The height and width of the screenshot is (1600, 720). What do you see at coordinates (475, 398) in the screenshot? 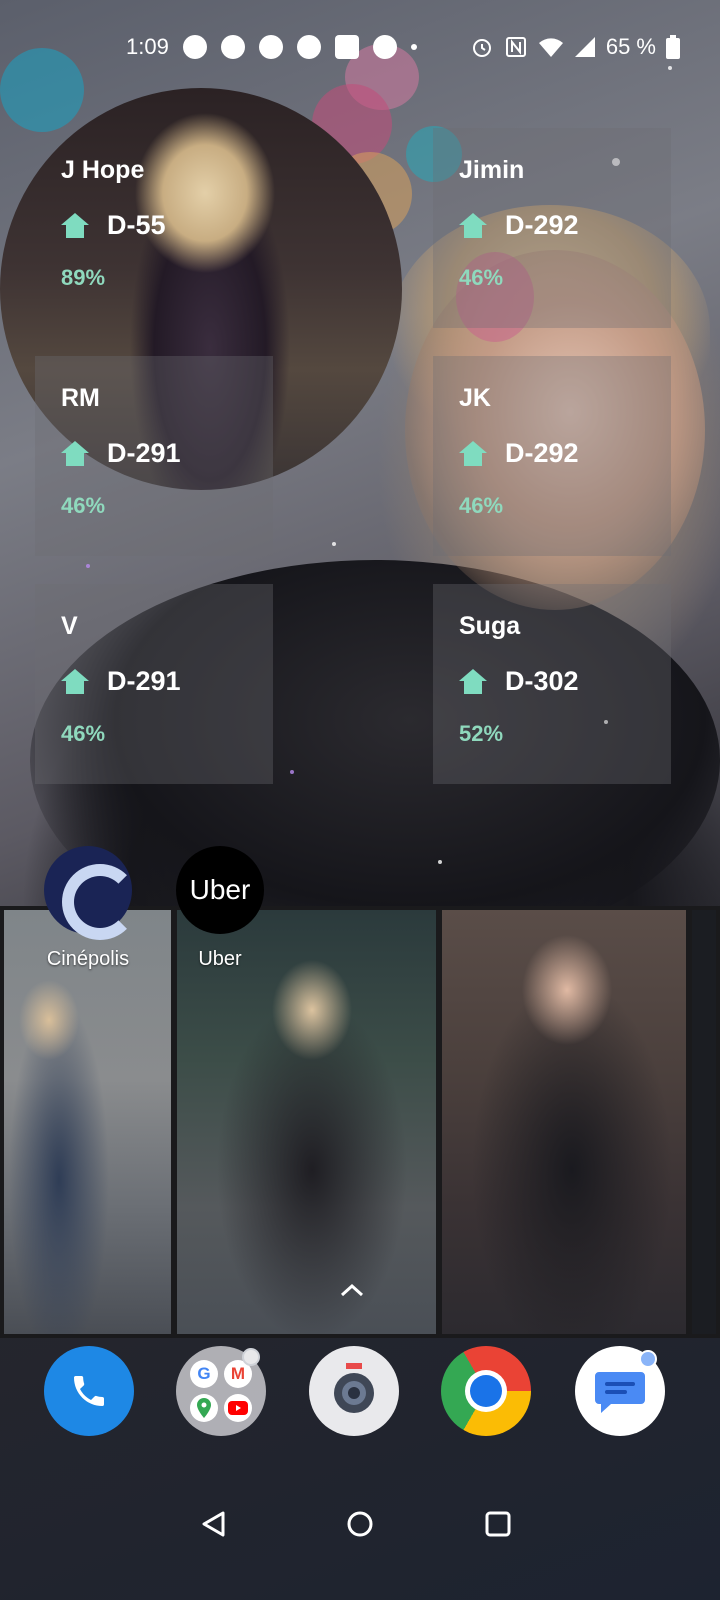
I see `widget-name: JK` at bounding box center [475, 398].